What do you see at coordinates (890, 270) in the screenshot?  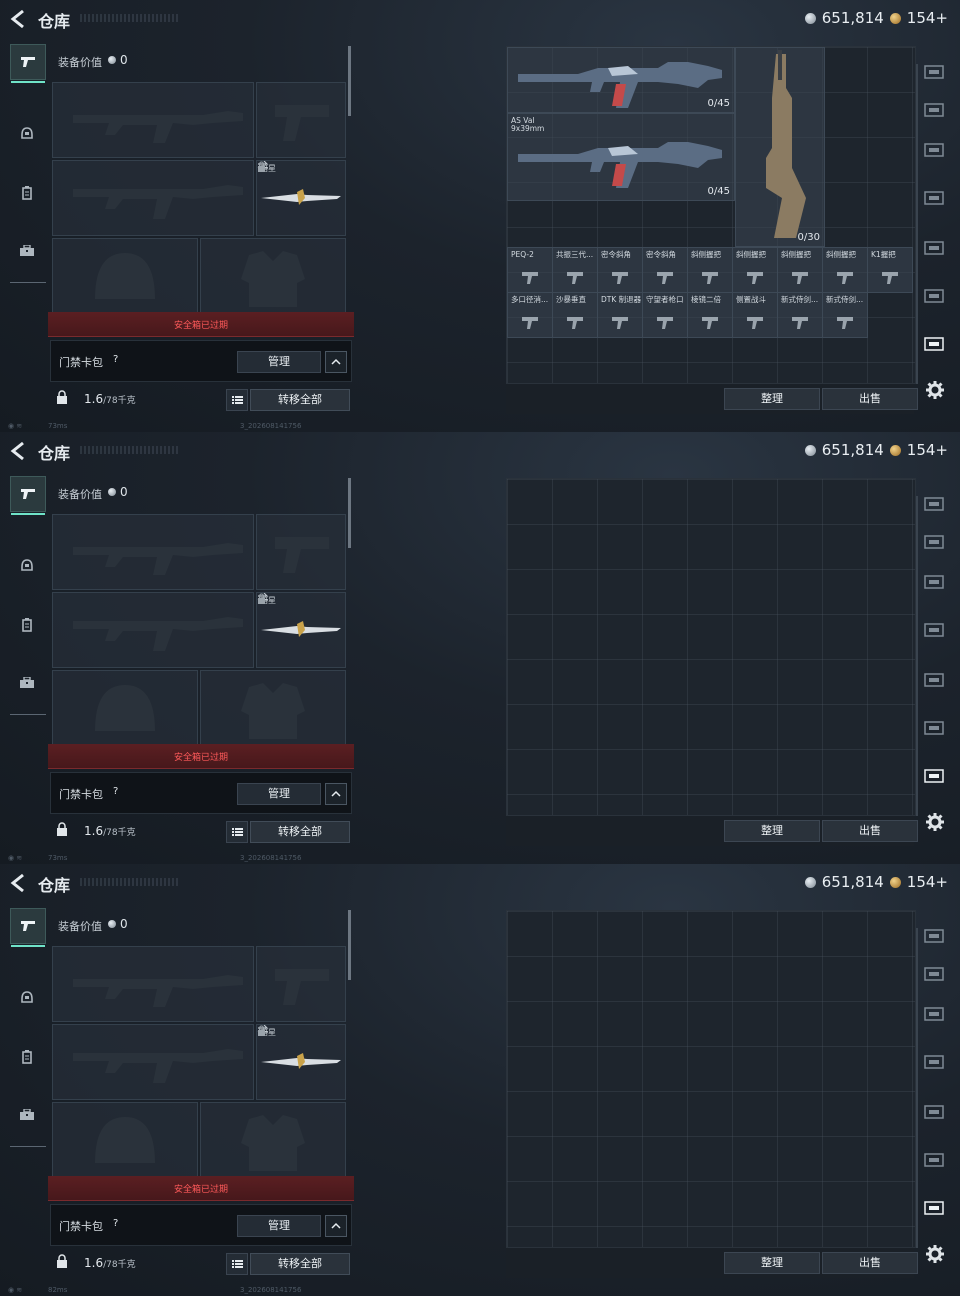 I see `stash-item-attachment: K1握把` at bounding box center [890, 270].